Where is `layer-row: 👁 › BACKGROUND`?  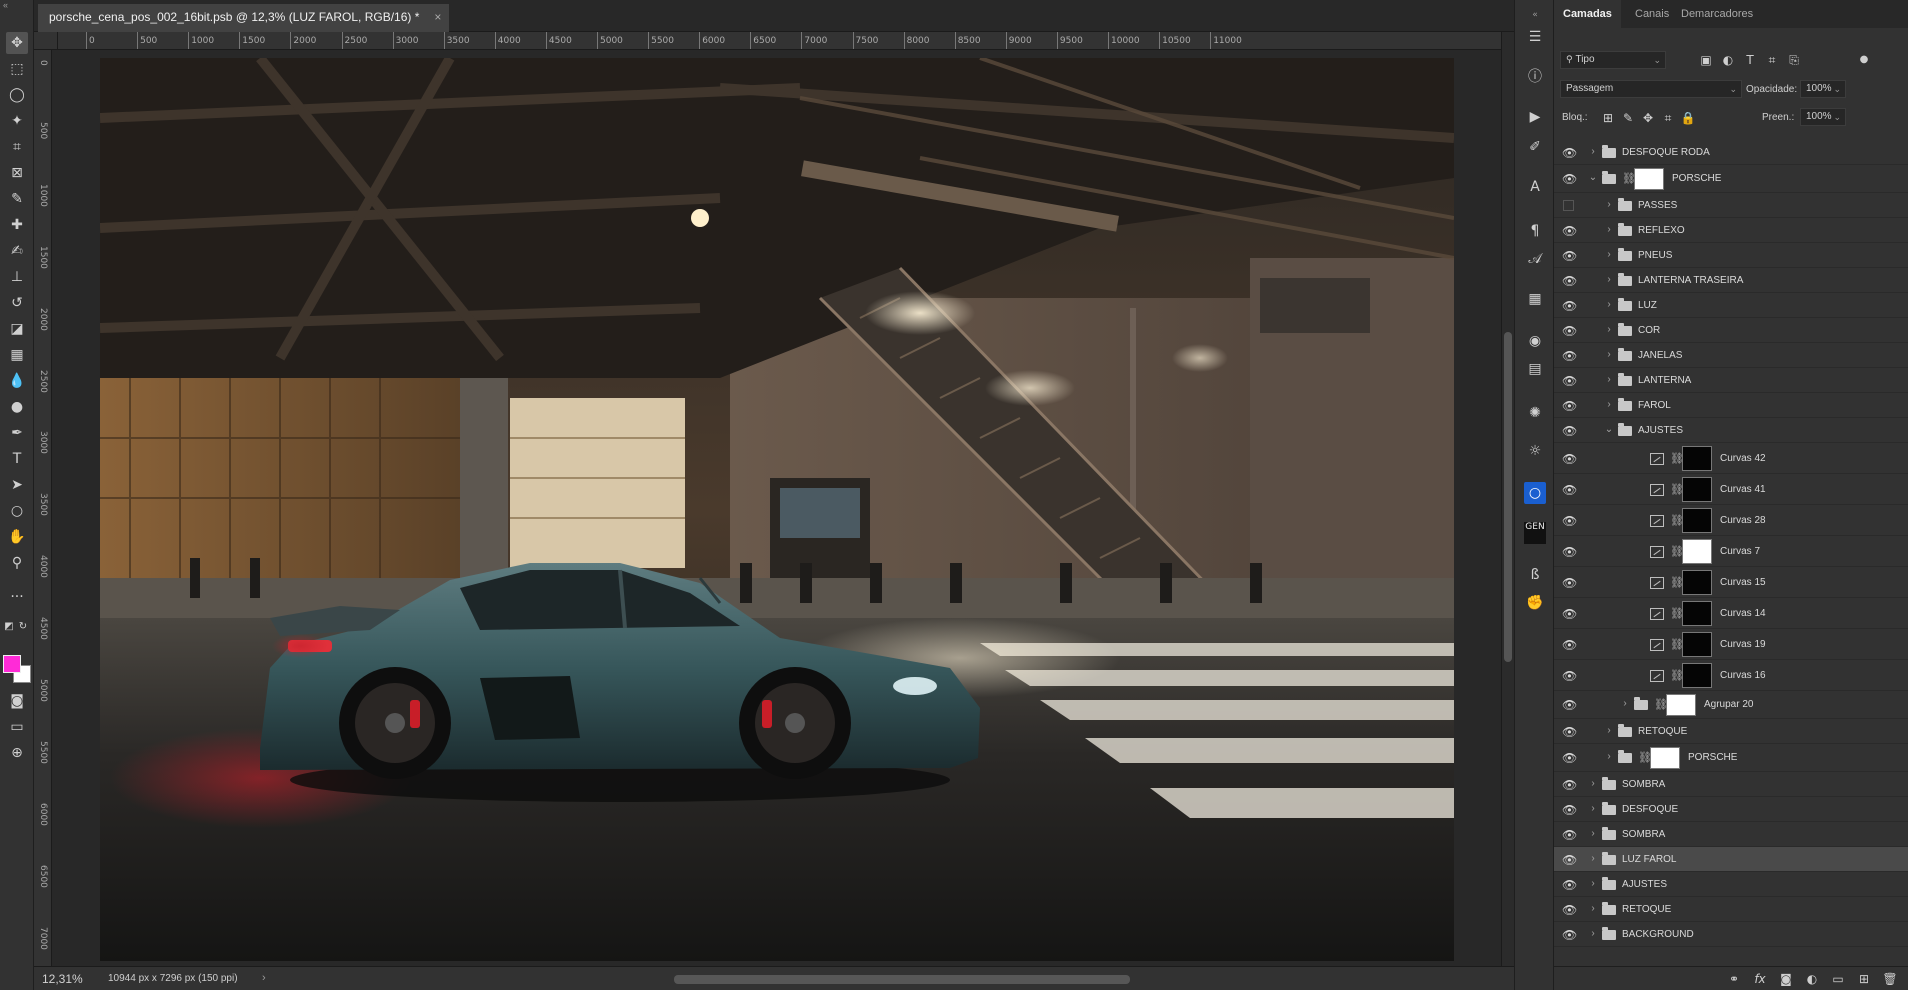
layer-row: 👁 › BACKGROUND is located at coordinates (1731, 934).